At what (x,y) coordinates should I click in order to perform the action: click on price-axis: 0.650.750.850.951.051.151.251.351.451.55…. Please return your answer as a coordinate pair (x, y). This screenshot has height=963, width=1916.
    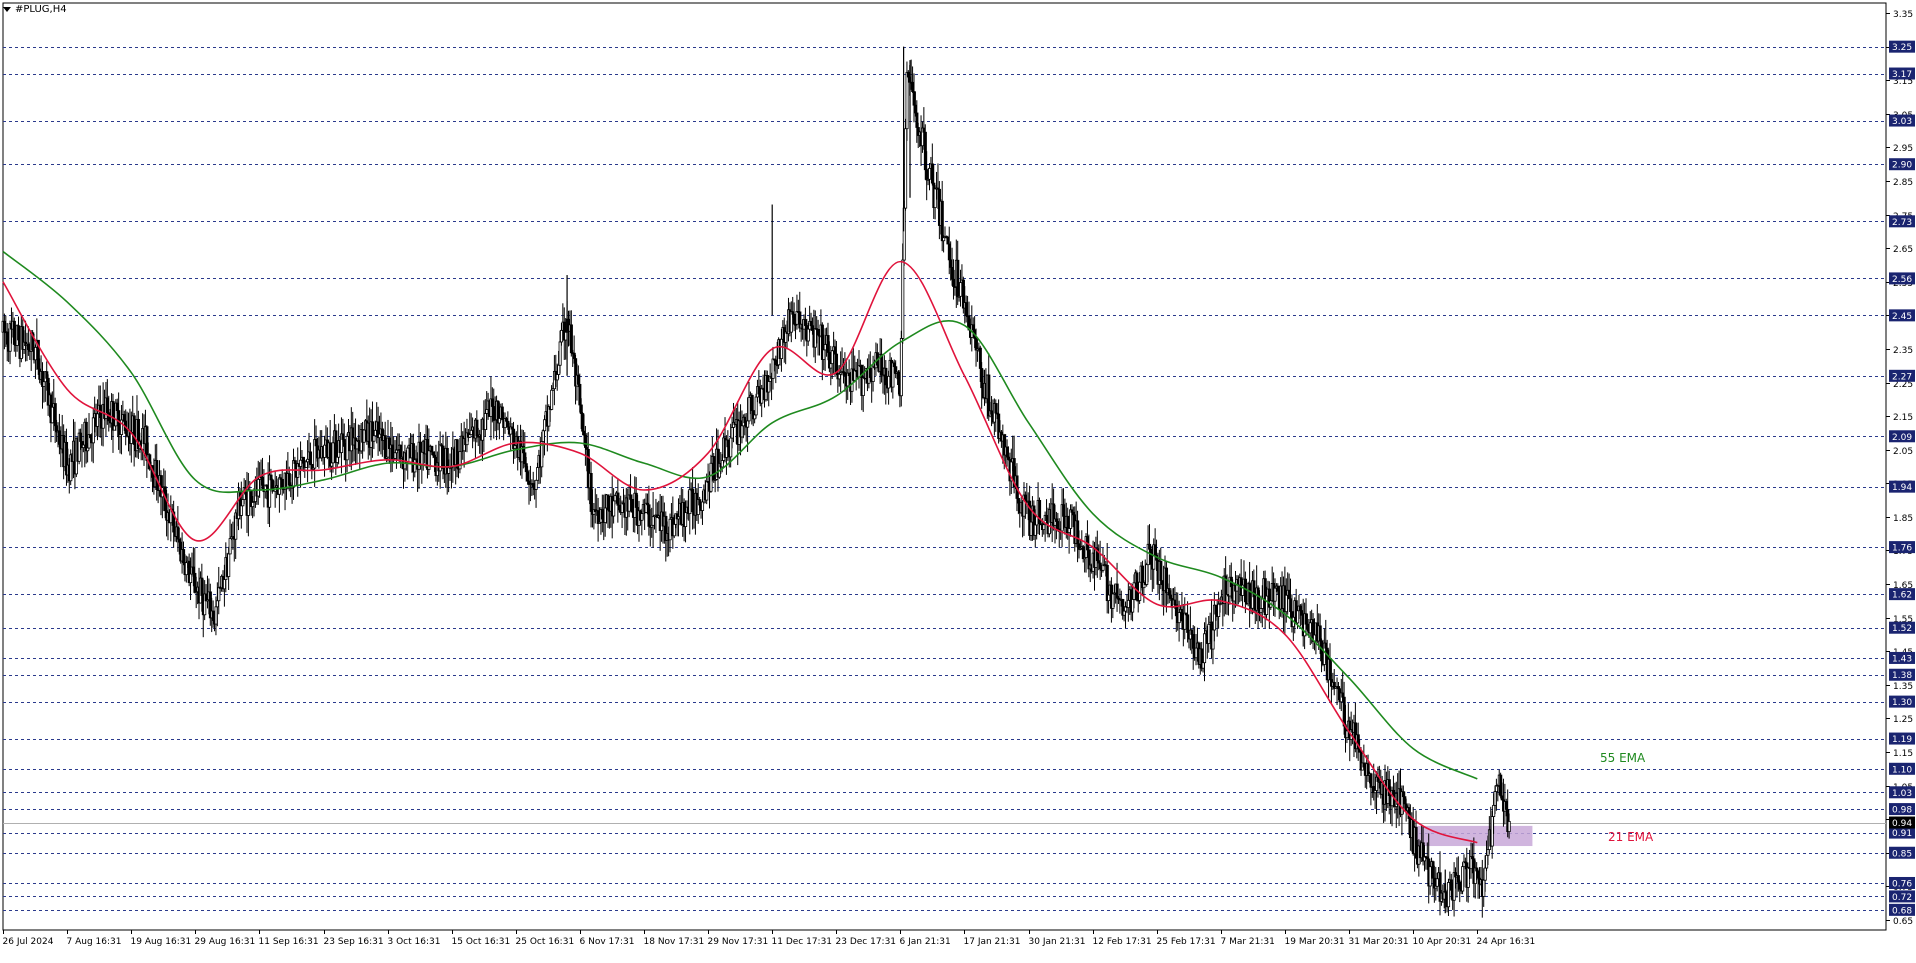
    Looking at the image, I should click on (1900, 468).